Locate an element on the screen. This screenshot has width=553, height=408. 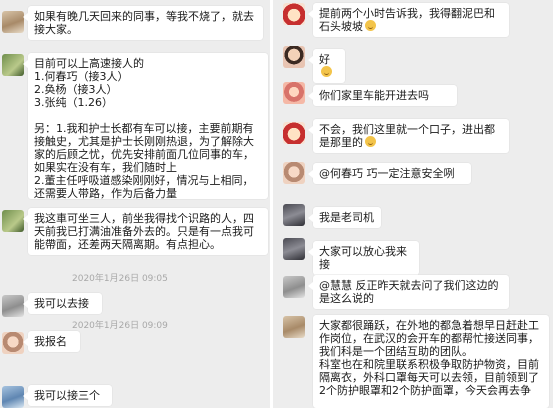
message-bubble: 不会，我们这里就一个口子，进出都是那里的 is located at coordinates (408, 136).